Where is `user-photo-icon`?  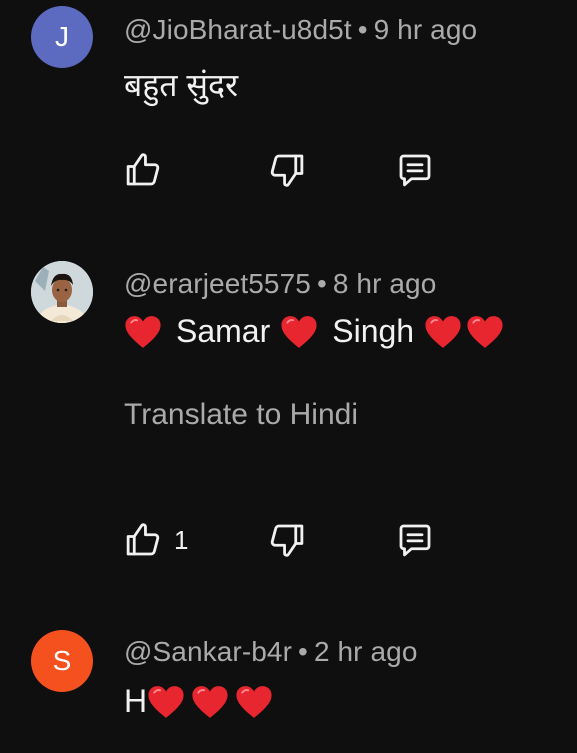 user-photo-icon is located at coordinates (62, 292).